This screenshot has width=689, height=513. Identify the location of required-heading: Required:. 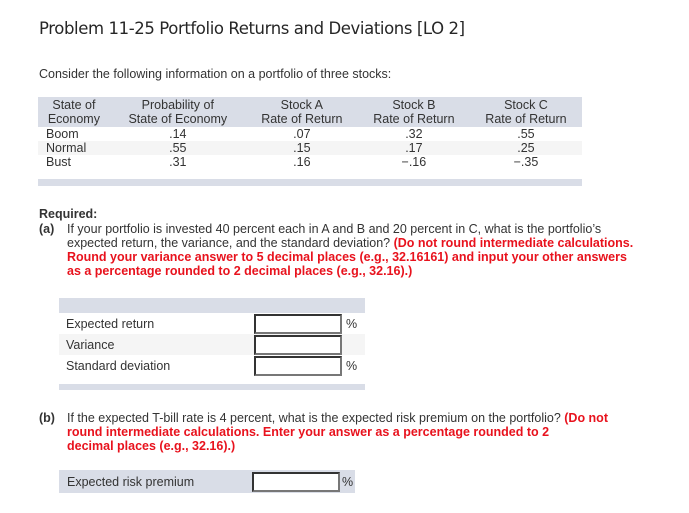
(68, 214).